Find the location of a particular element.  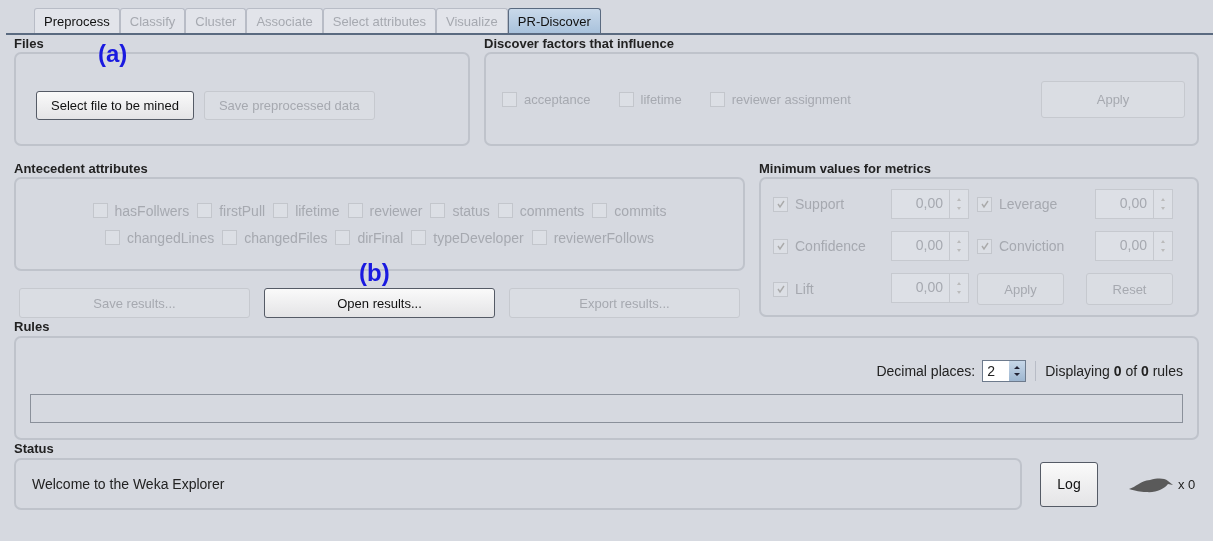

section-title: Rules is located at coordinates (32, 327).